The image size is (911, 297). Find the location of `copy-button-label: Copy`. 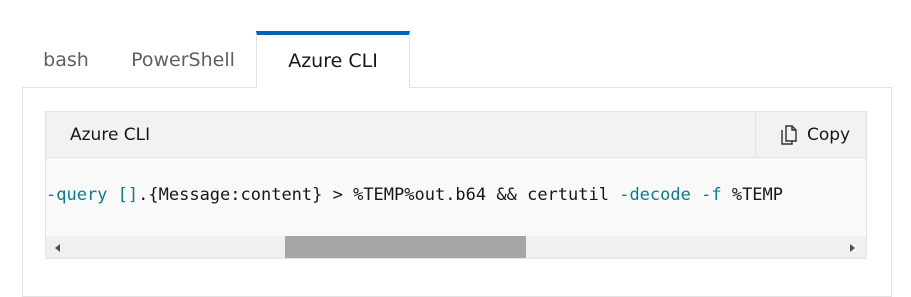

copy-button-label: Copy is located at coordinates (829, 135).